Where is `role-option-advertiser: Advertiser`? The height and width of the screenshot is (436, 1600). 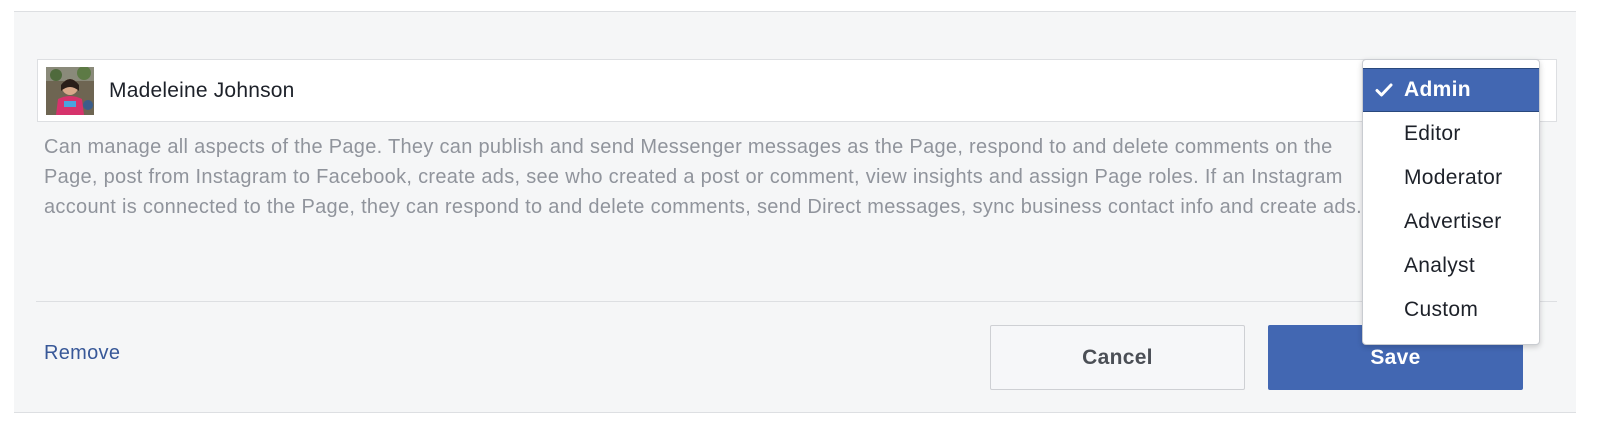 role-option-advertiser: Advertiser is located at coordinates (1451, 222).